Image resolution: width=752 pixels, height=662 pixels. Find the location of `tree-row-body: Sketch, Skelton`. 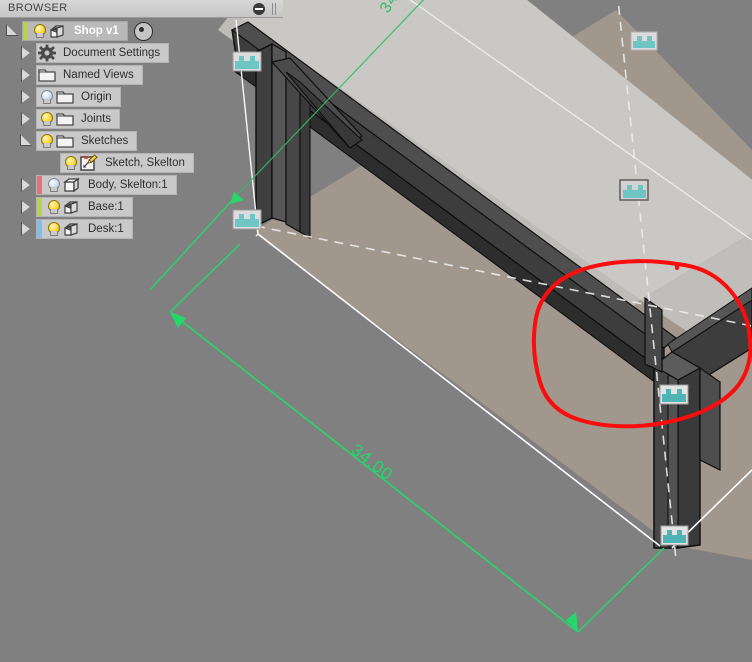

tree-row-body: Sketch, Skelton is located at coordinates (127, 163).